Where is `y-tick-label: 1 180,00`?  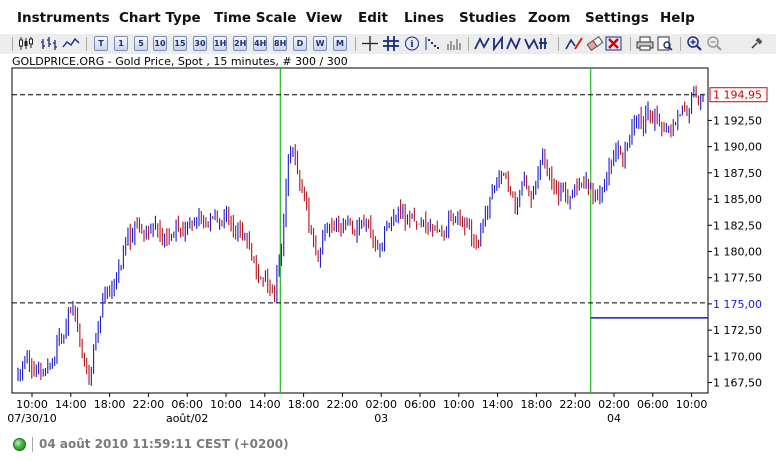
y-tick-label: 1 180,00 is located at coordinates (737, 251).